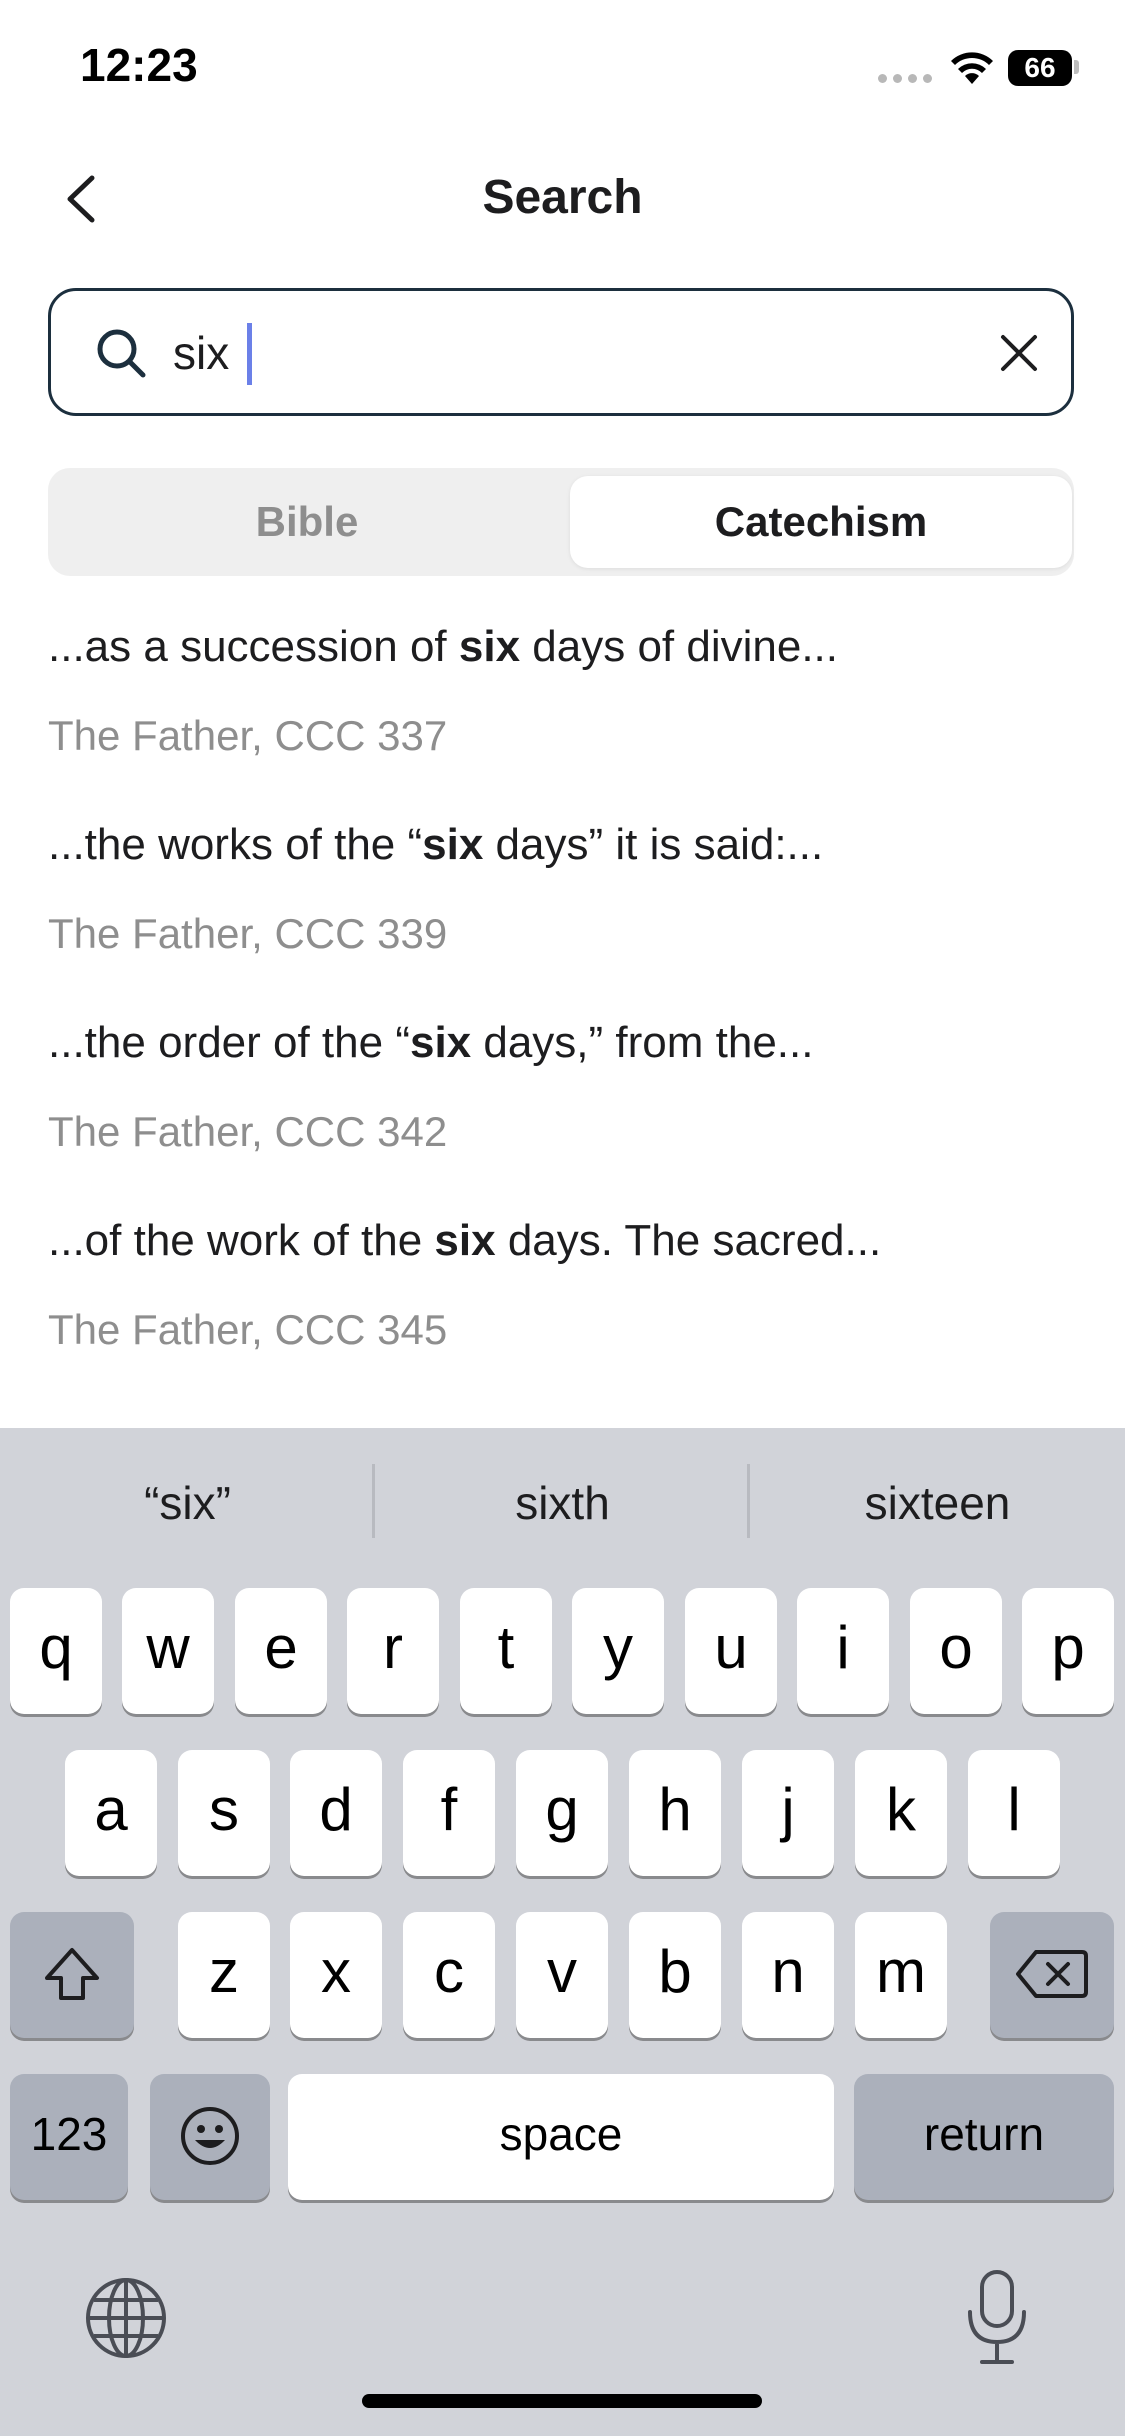  Describe the element at coordinates (56, 1651) in the screenshot. I see `key-q: q` at that location.